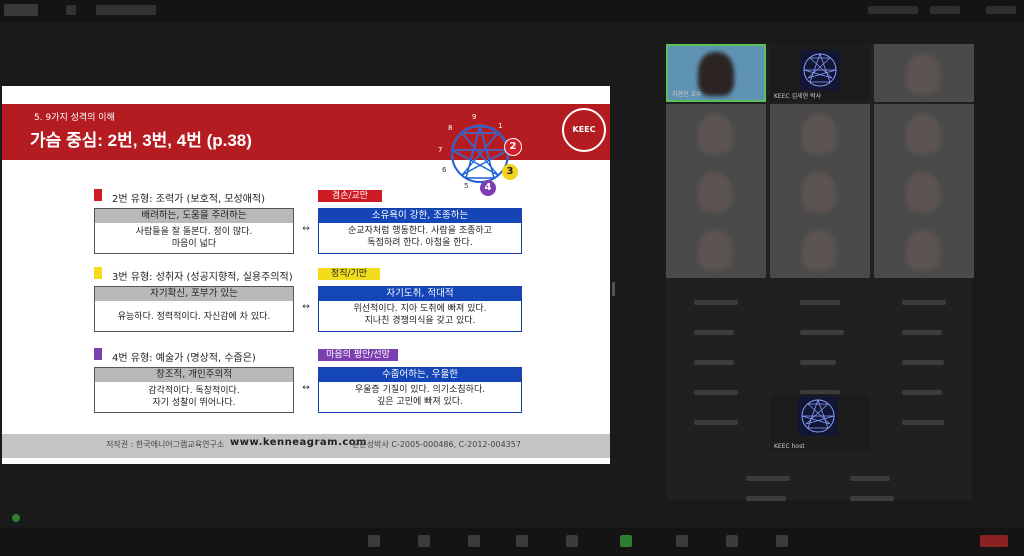 The image size is (1024, 556). What do you see at coordinates (420, 216) in the screenshot?
I see `type-2-unhealthy-head: 소유욕이 강한, 조종하는` at bounding box center [420, 216].